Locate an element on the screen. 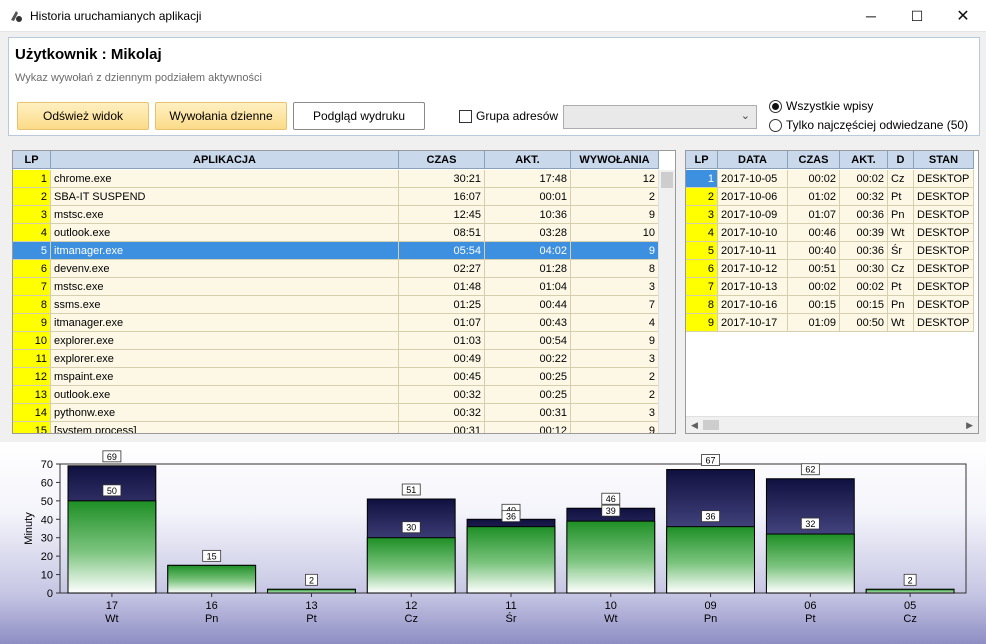  day-cell: 00:02 is located at coordinates (864, 287).